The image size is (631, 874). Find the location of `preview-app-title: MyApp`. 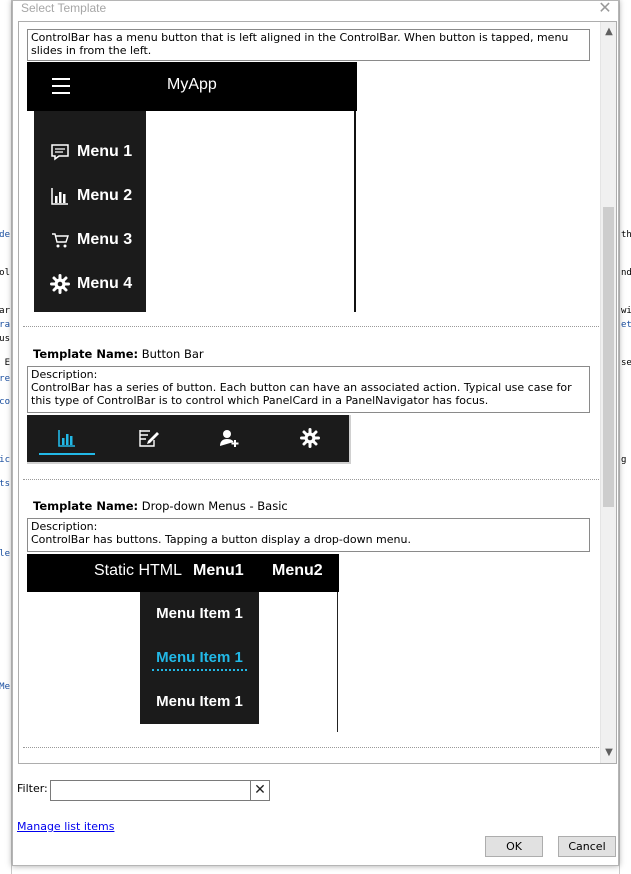

preview-app-title: MyApp is located at coordinates (192, 84).